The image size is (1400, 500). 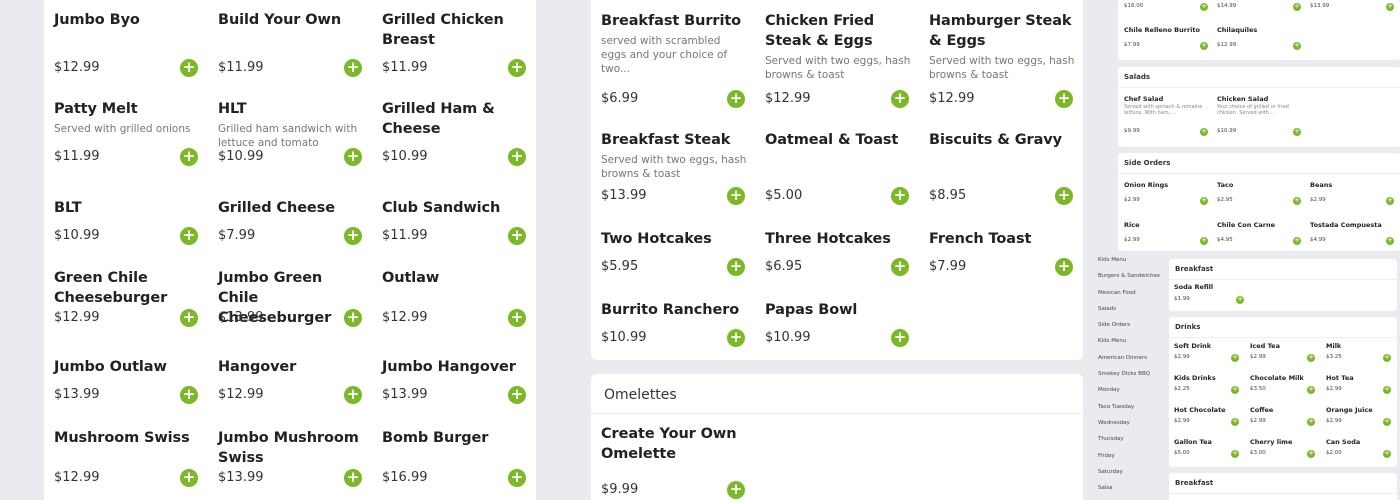 I want to click on mini-menu-item: Coffee $2.99 +, so click(x=1285, y=416).